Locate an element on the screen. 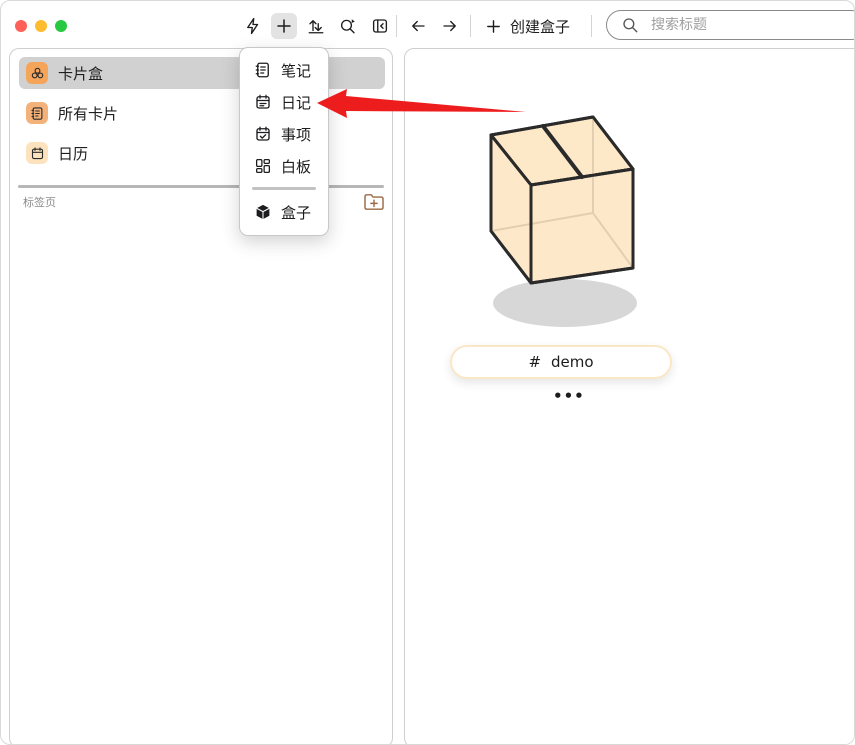 The width and height of the screenshot is (855, 745). quick-capture-button is located at coordinates (253, 26).